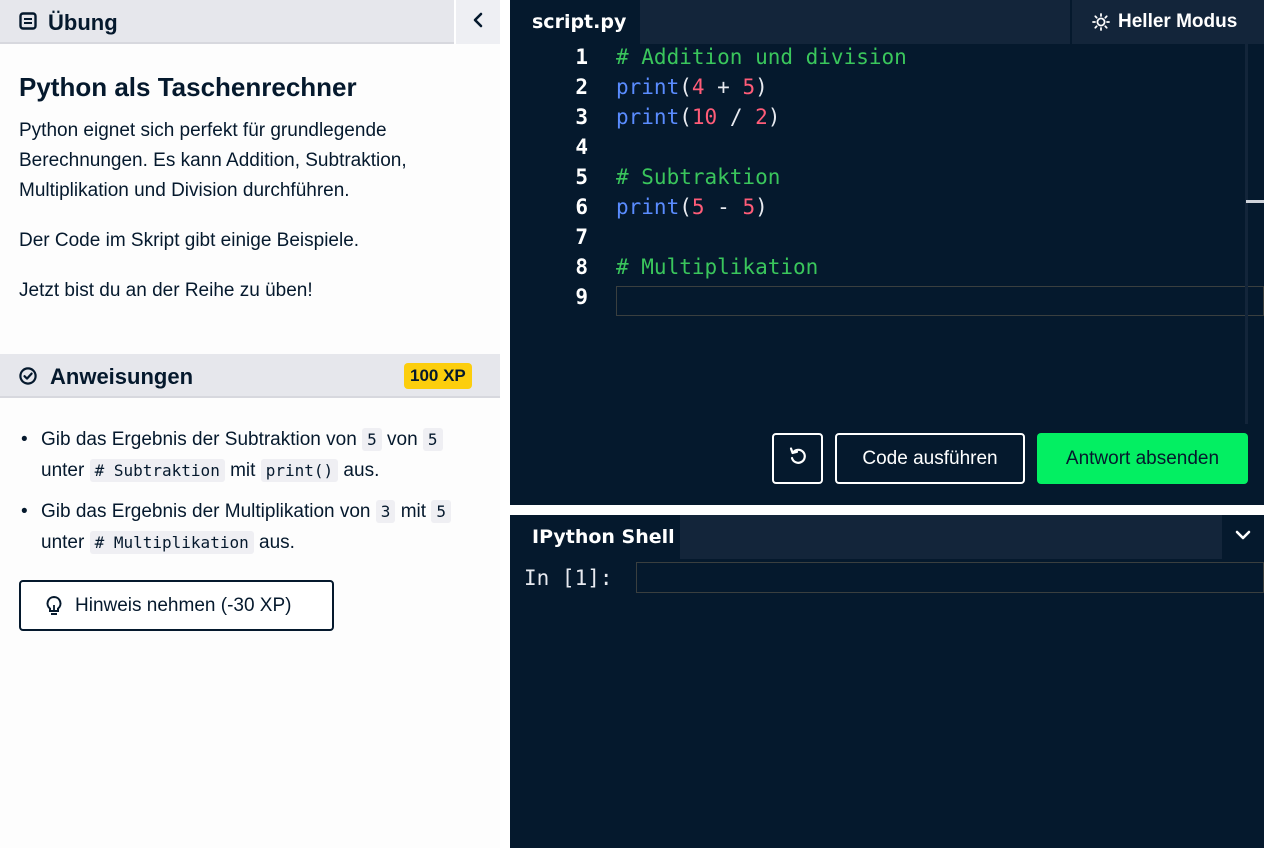 Image resolution: width=1264 pixels, height=848 pixels. I want to click on line-number: 7, so click(581, 237).